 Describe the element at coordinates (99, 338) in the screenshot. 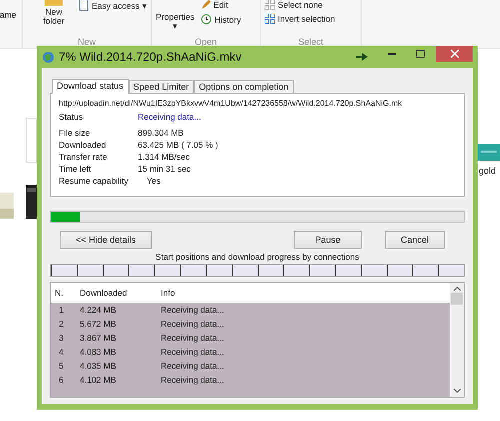

I see `table-cell-text: 3.867 MB` at that location.